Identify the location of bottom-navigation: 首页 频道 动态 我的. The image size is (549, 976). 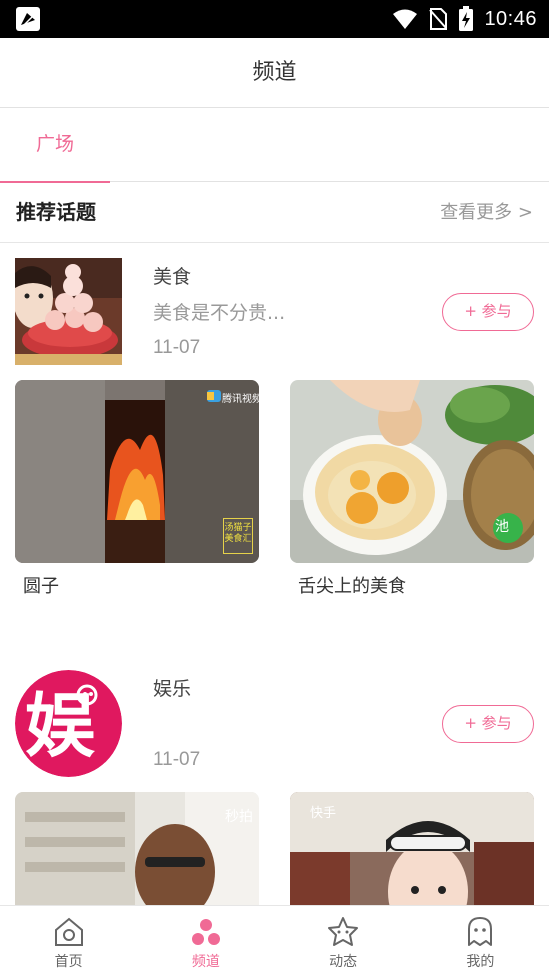
(274, 940).